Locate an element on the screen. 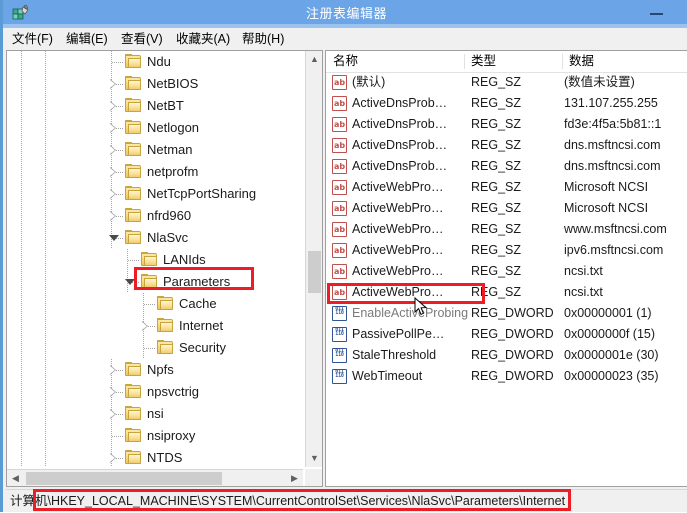 The width and height of the screenshot is (687, 513). scroll-down-icon: ▼ is located at coordinates (314, 458).